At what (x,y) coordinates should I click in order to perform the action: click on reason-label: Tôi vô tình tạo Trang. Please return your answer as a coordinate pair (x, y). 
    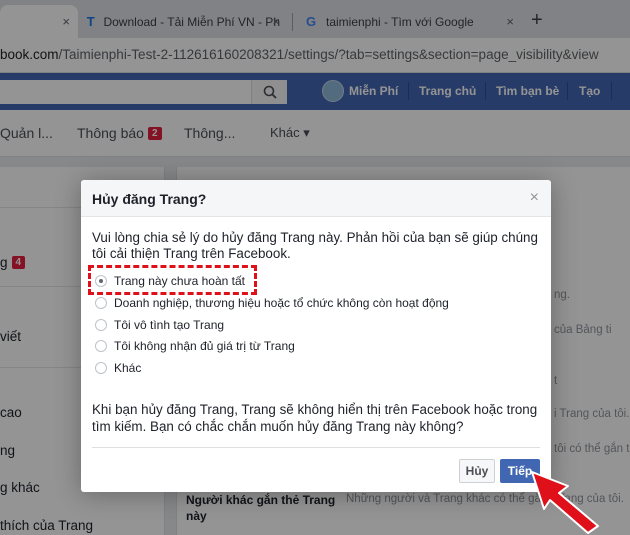
    Looking at the image, I should click on (169, 325).